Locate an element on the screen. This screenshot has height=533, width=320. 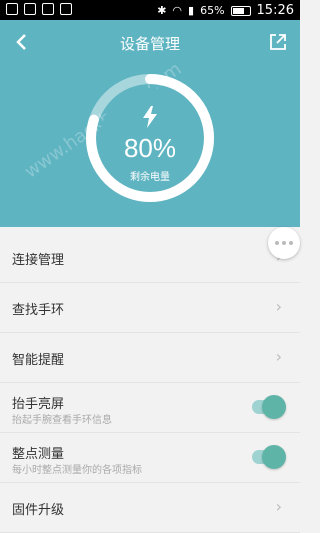
list-item-label: 固件升级 is located at coordinates (38, 510).